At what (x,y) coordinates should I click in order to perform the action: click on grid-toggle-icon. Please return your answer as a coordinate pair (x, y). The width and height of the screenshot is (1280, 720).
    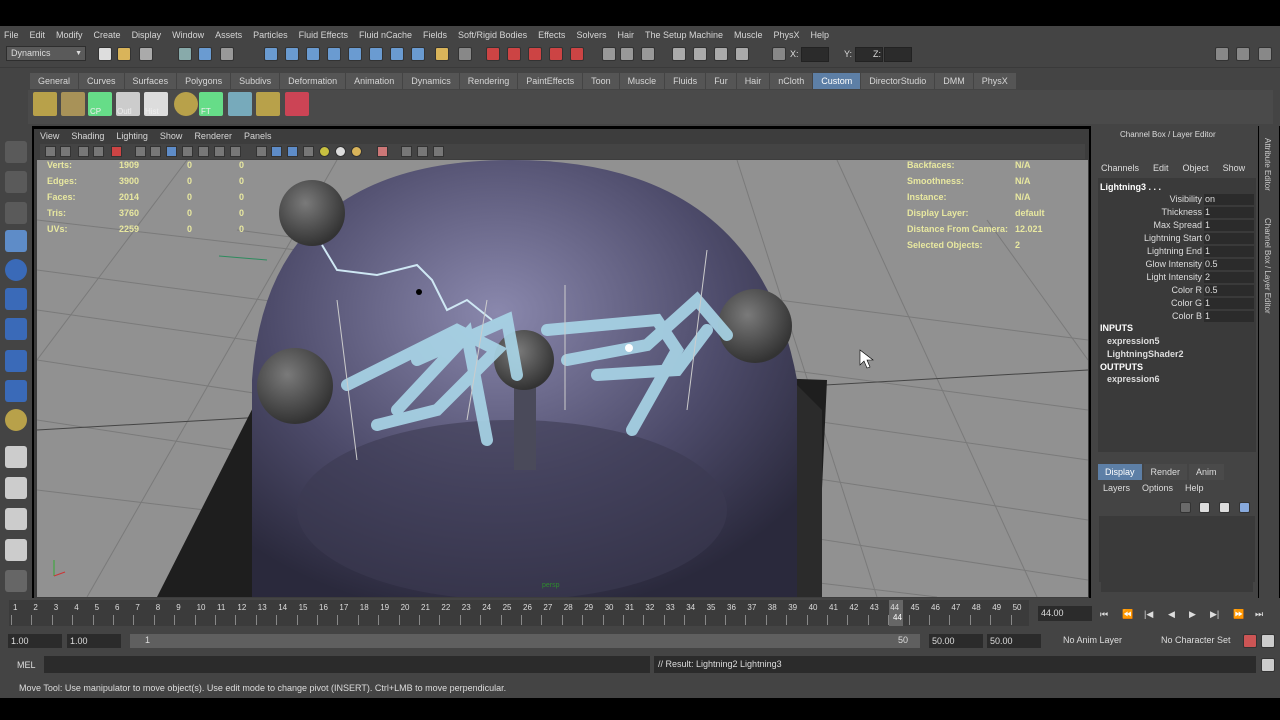
    Looking at the image, I should click on (98, 151).